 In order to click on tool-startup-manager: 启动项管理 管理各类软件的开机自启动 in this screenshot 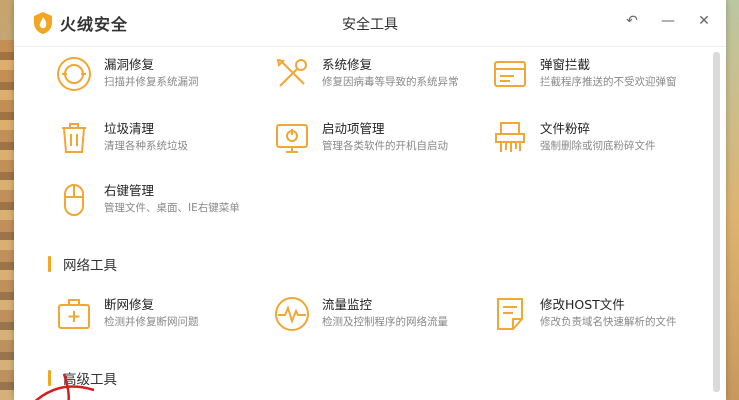, I will do `click(377, 138)`.